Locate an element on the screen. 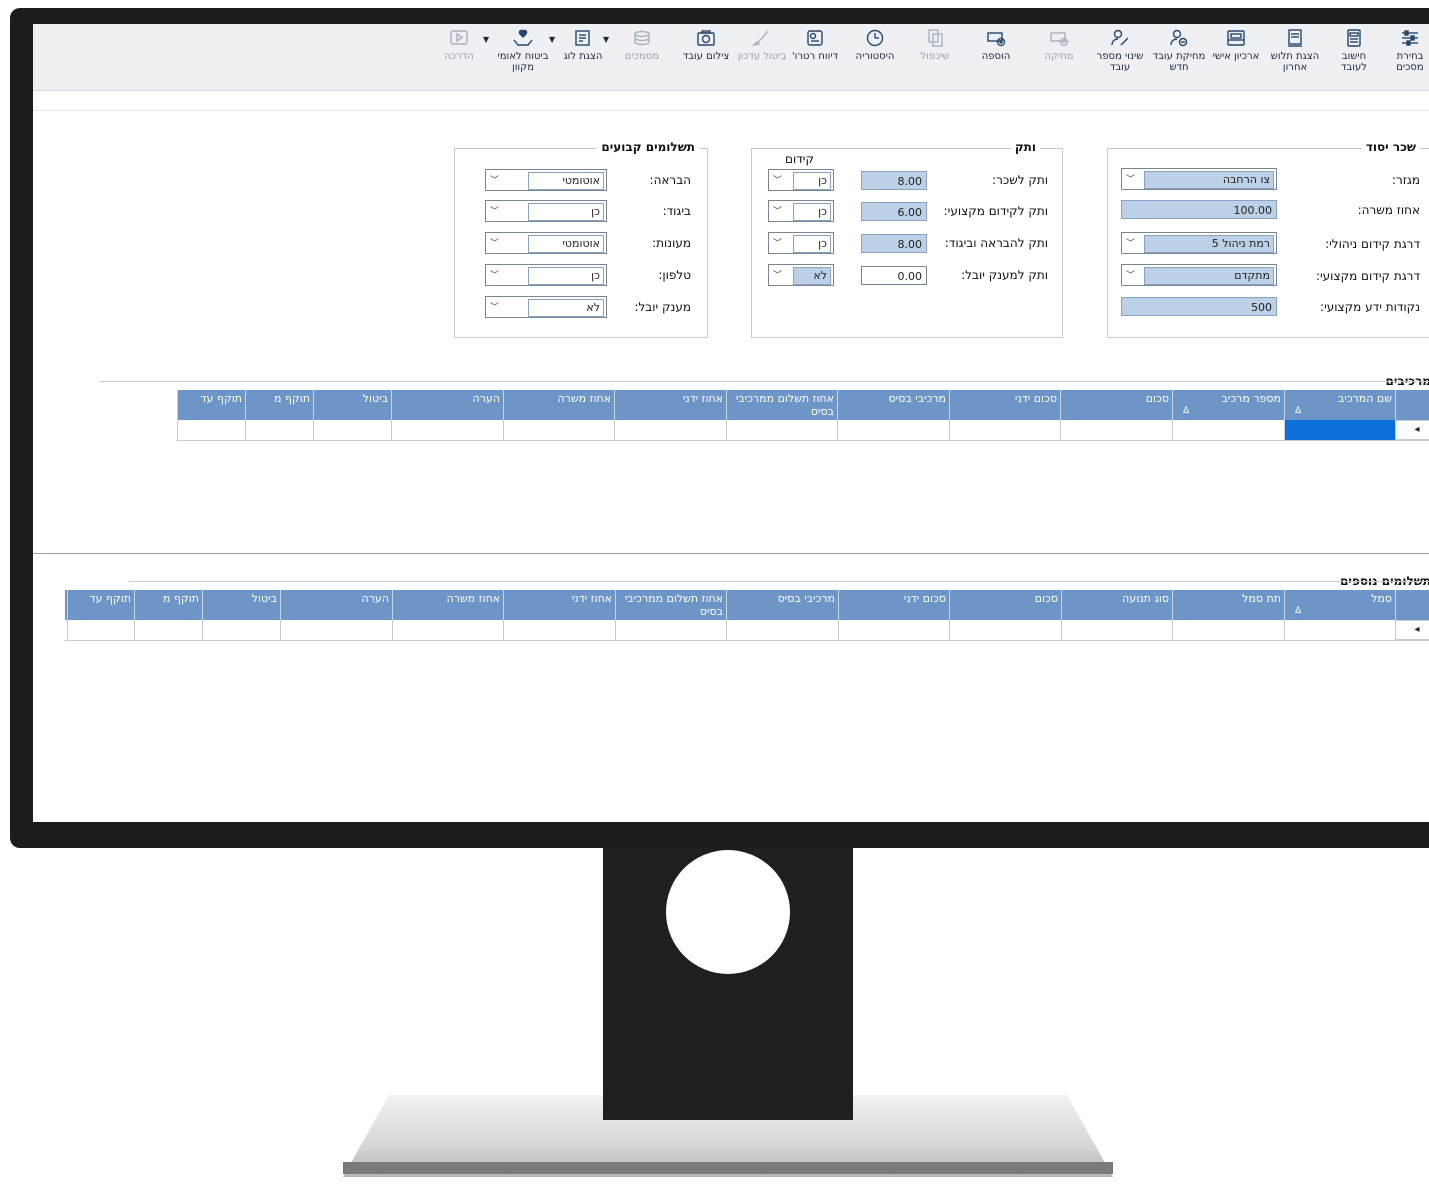  fixed-payment-label: מעונות: is located at coordinates (671, 243).